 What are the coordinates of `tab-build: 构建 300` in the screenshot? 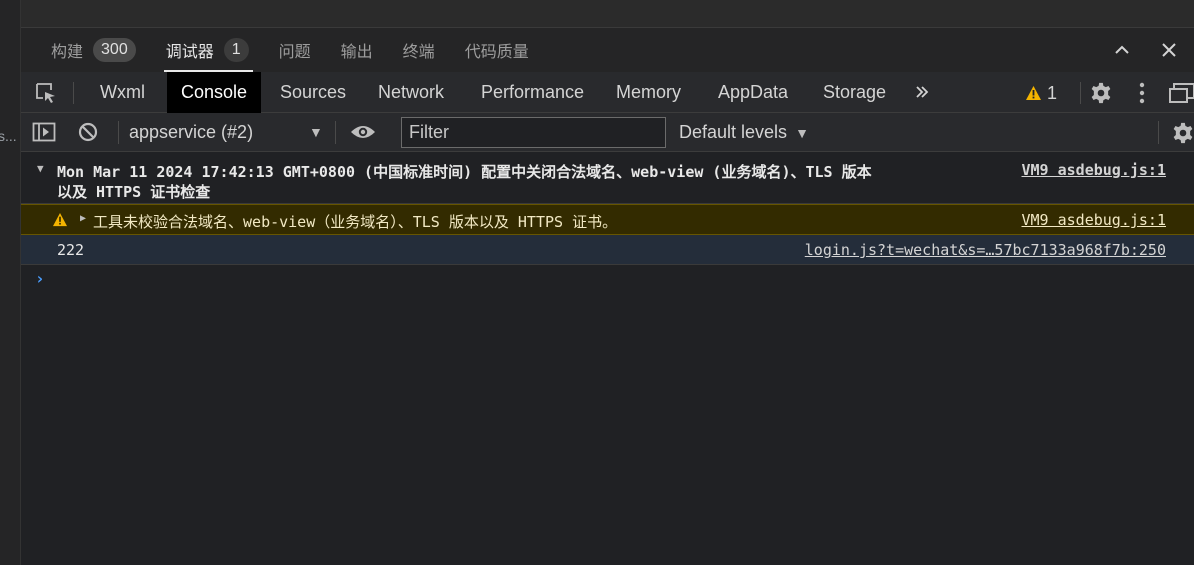 It's located at (93, 50).